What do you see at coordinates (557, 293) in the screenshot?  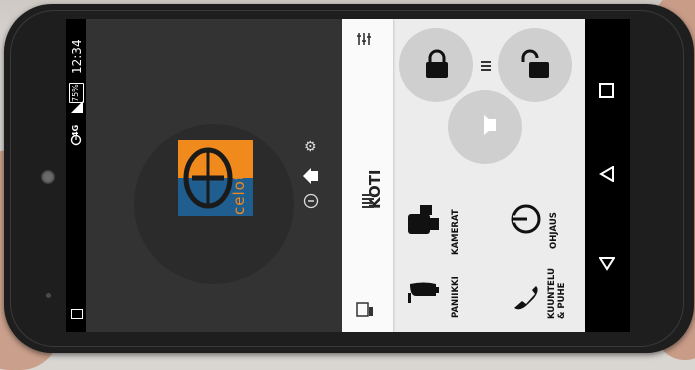 I see `tile-label-kuuntelu: KUUNTELU & PUHE` at bounding box center [557, 293].